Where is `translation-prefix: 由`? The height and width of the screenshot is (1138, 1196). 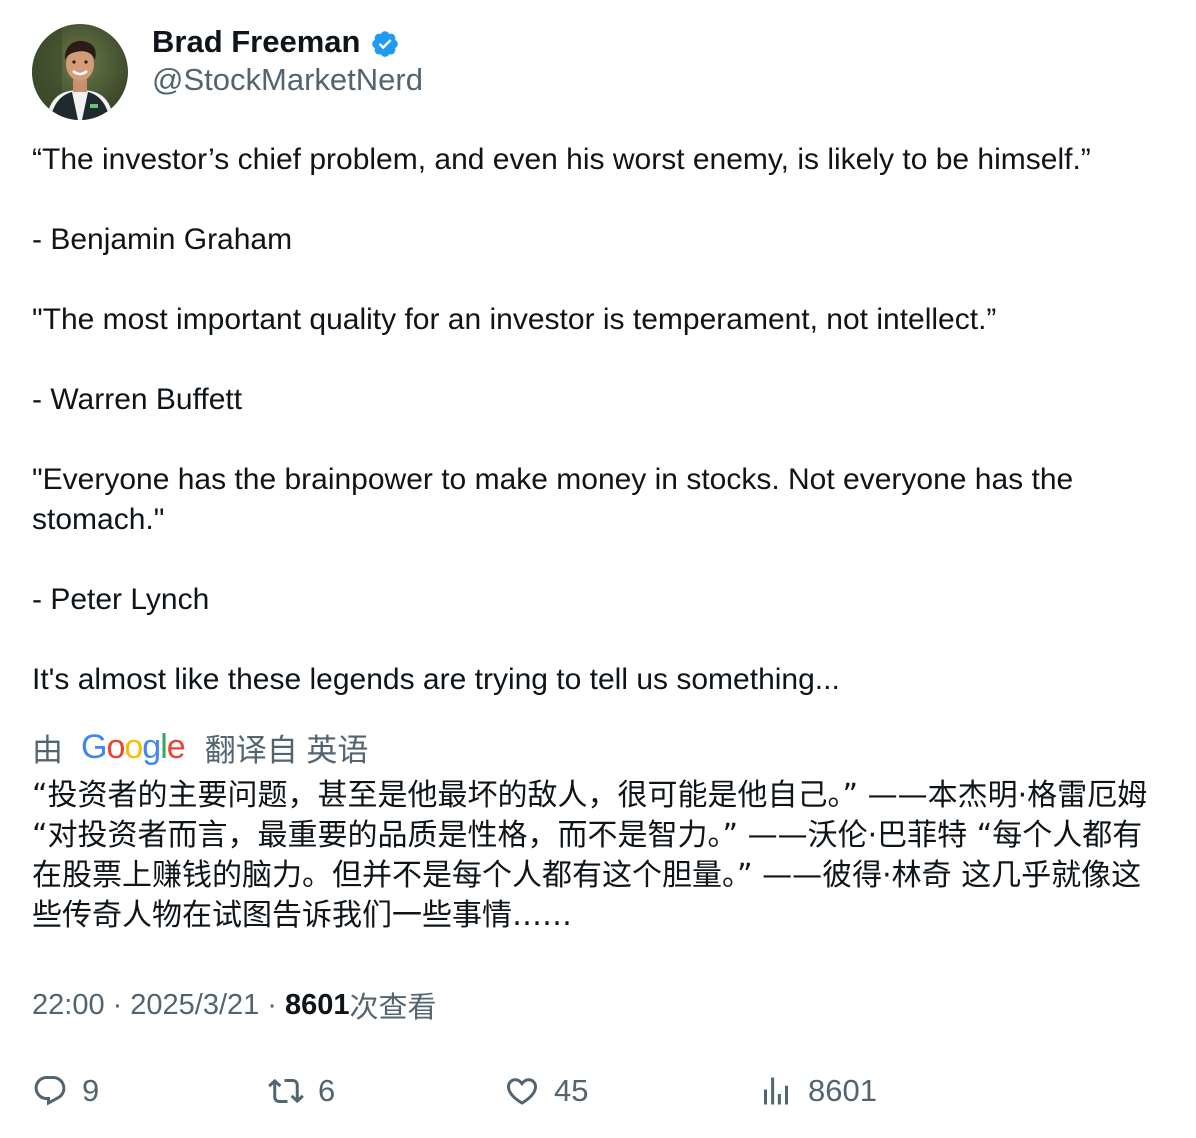 translation-prefix: 由 is located at coordinates (47, 750).